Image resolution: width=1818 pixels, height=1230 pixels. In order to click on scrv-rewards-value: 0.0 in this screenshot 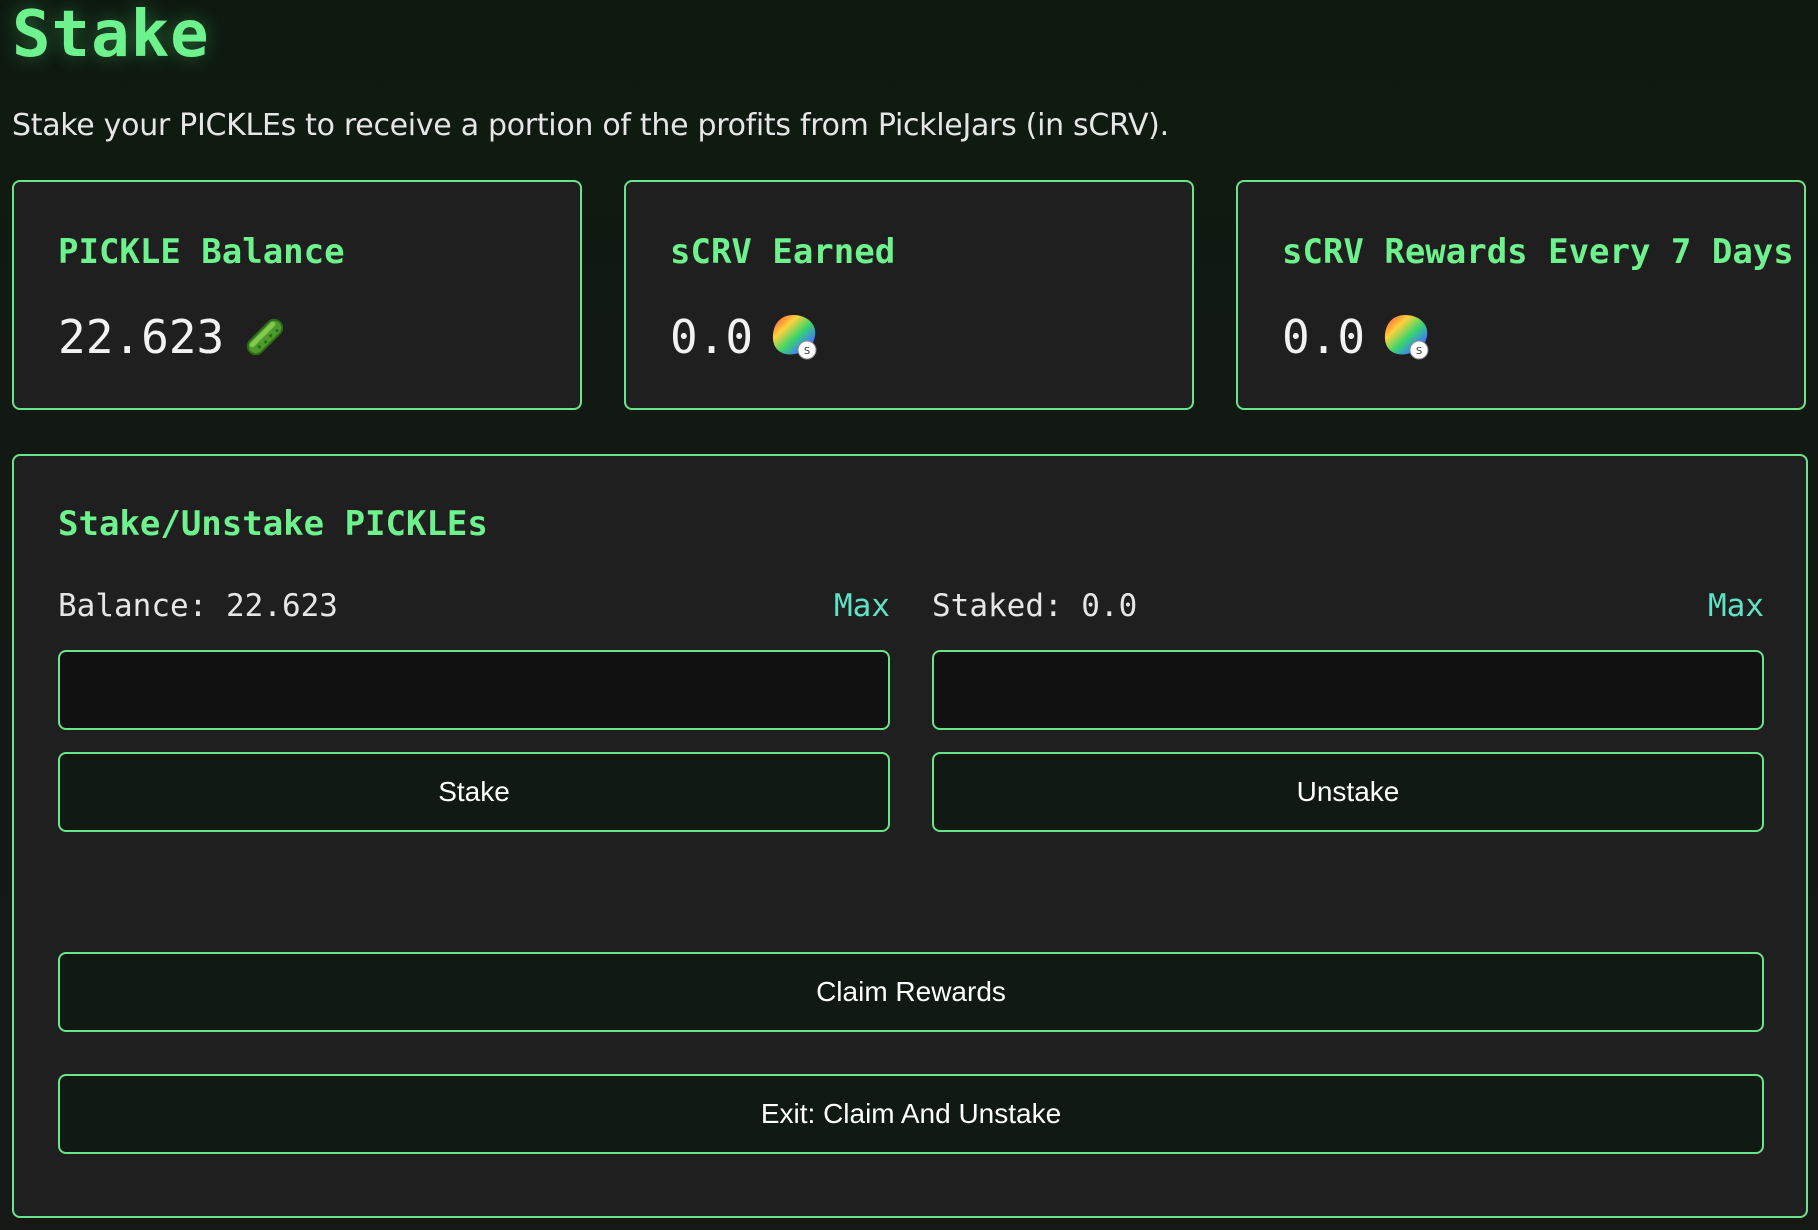, I will do `click(1324, 337)`.